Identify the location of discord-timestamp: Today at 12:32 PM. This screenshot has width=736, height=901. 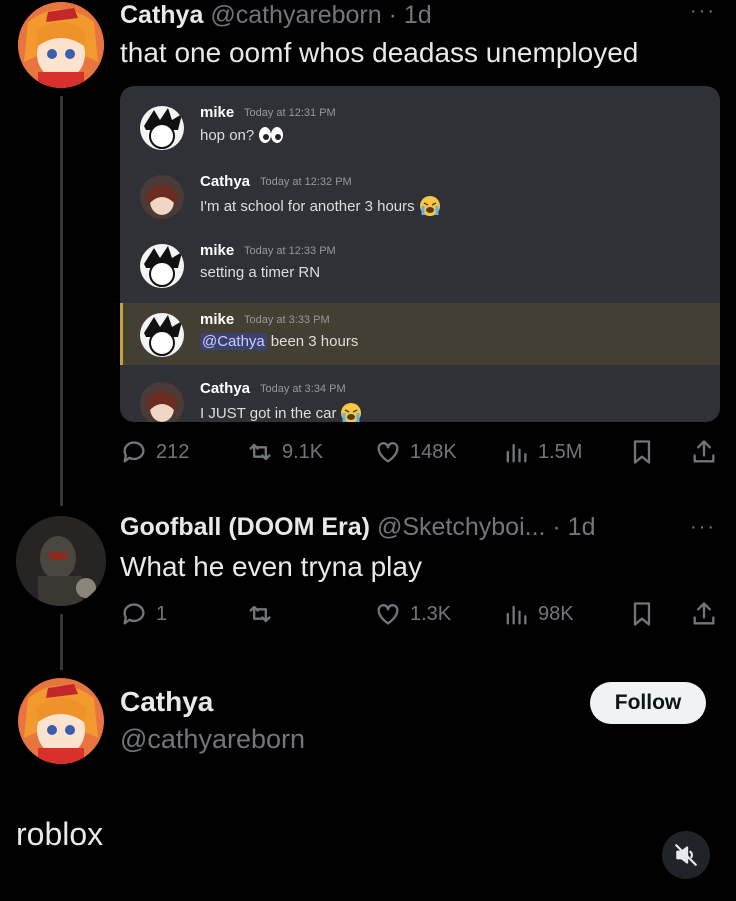
(306, 182).